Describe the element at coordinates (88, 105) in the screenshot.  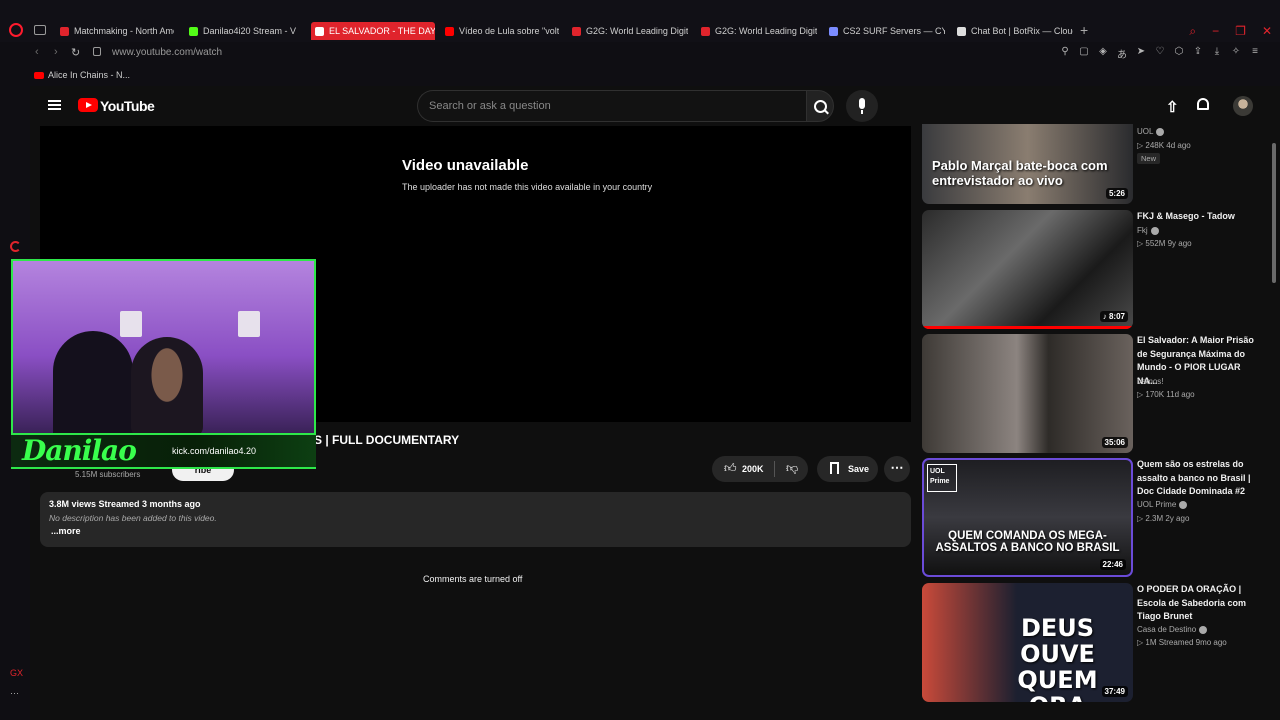
I see `youtube-logo-icon` at that location.